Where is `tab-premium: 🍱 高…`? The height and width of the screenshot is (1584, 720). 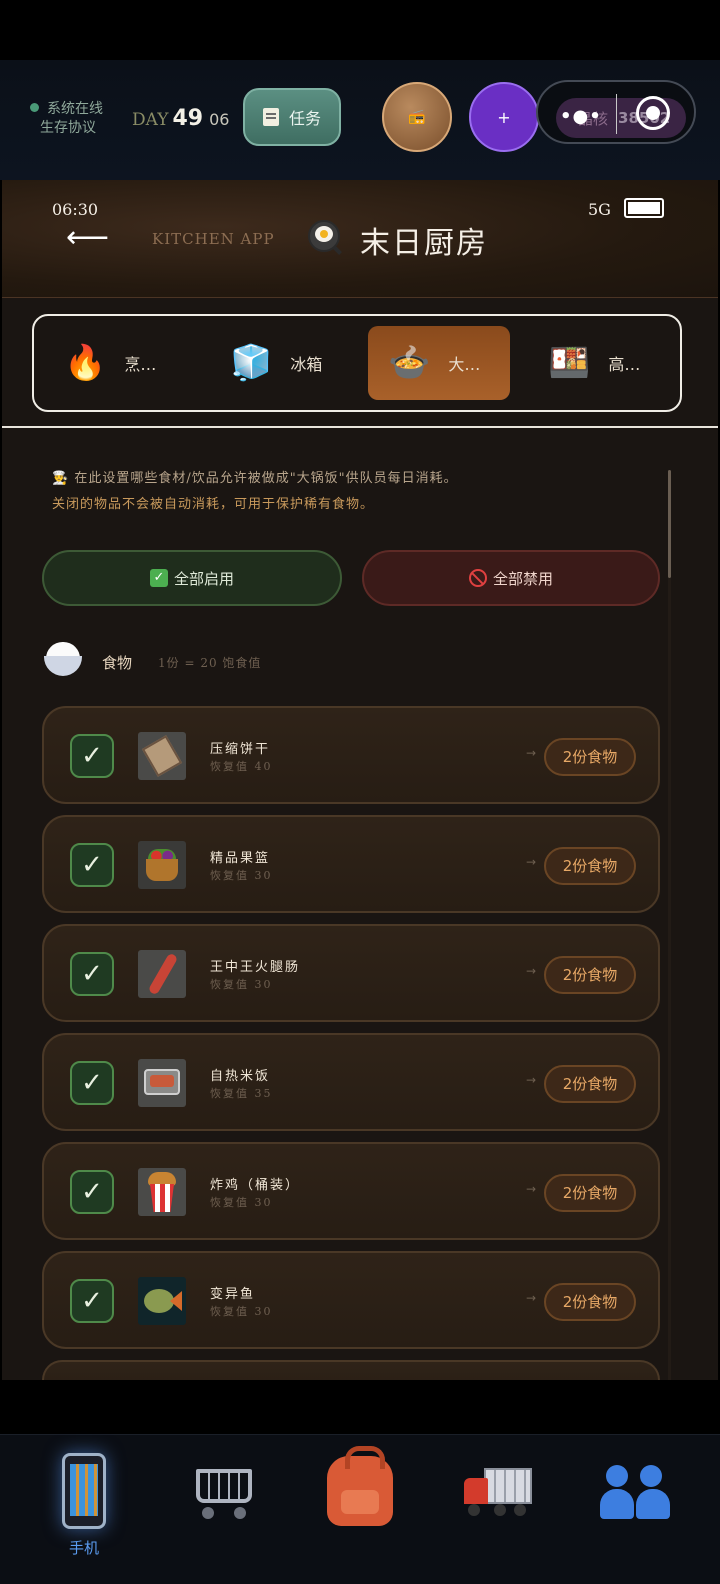
tab-premium: 🍱 高… is located at coordinates (594, 363).